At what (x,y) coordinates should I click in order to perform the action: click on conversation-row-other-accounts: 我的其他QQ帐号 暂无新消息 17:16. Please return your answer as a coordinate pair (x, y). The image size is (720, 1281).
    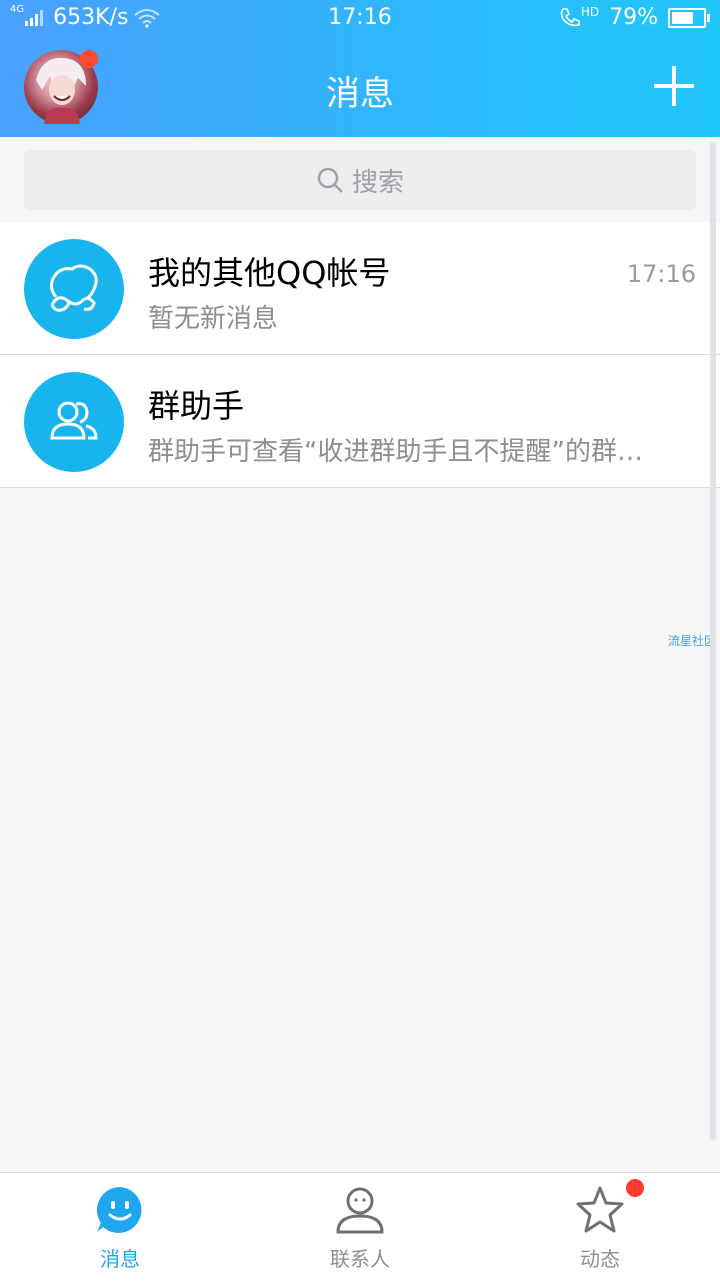
    Looking at the image, I should click on (360, 288).